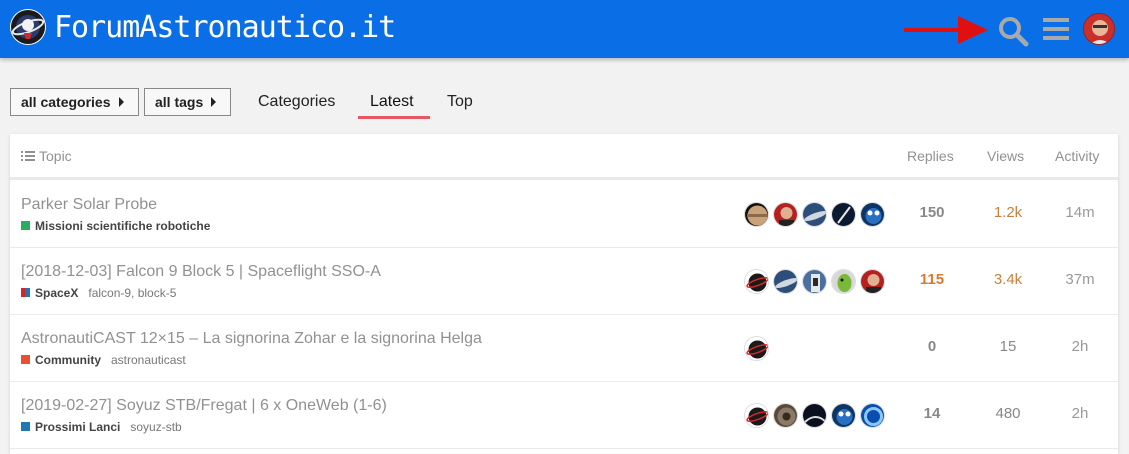 Image resolution: width=1129 pixels, height=454 pixels. Describe the element at coordinates (1013, 31) in the screenshot. I see `search-icon` at that location.